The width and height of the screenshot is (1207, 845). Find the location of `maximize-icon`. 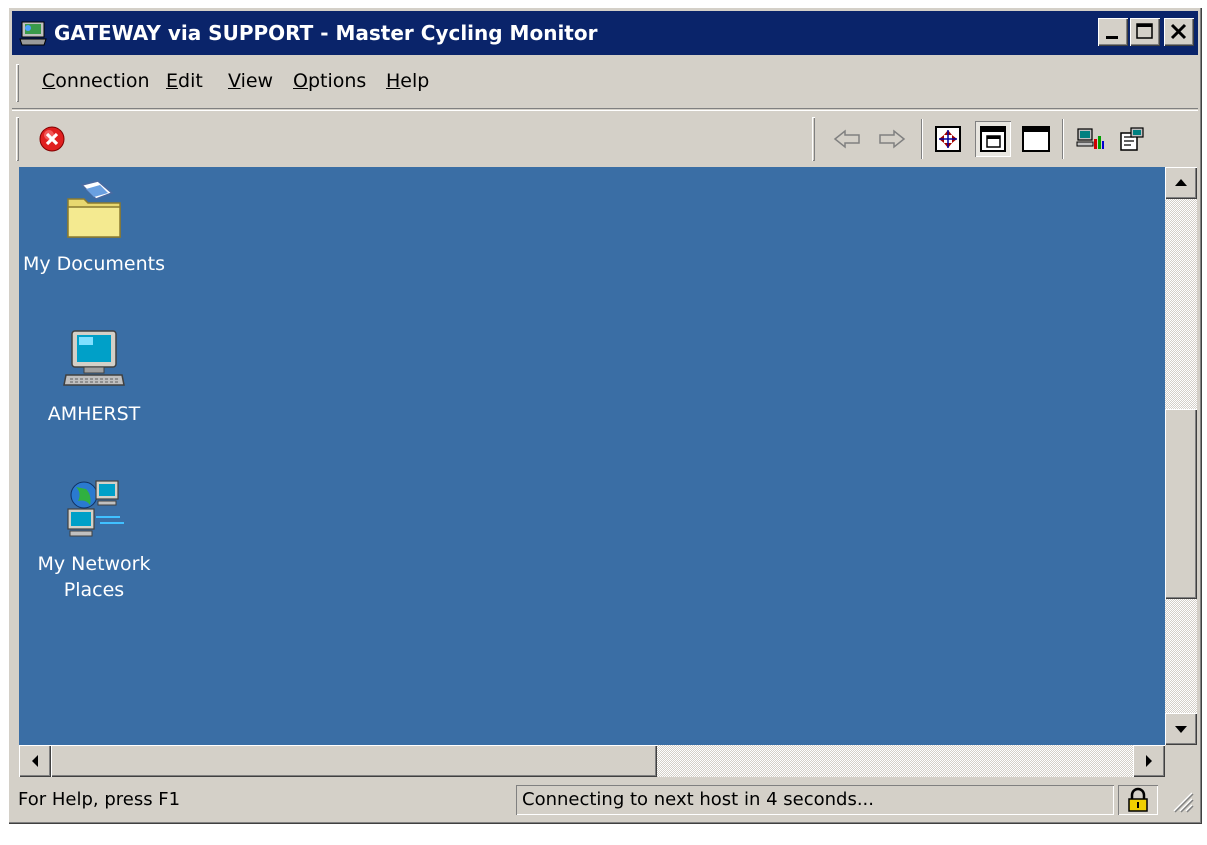

maximize-icon is located at coordinates (1144, 31).